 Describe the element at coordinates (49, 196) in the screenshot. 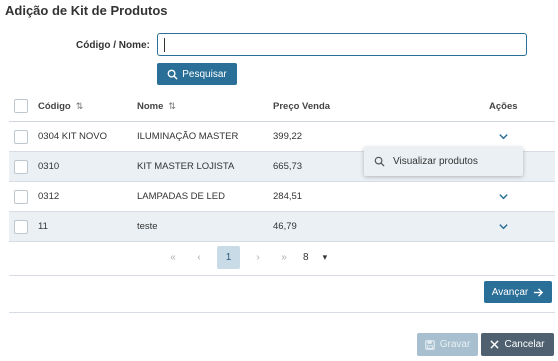

I see `cell-codigo: 0312` at that location.